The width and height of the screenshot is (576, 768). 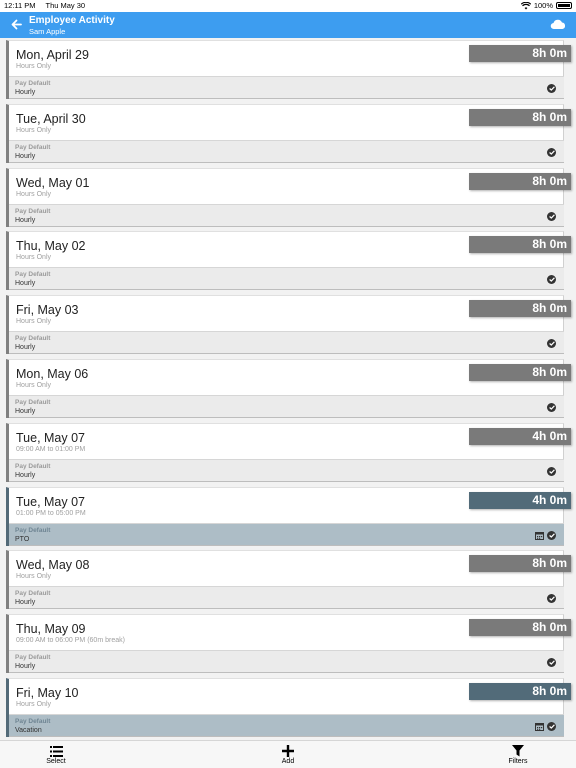 I want to click on entry-date: Mon, May 06, so click(x=52, y=374).